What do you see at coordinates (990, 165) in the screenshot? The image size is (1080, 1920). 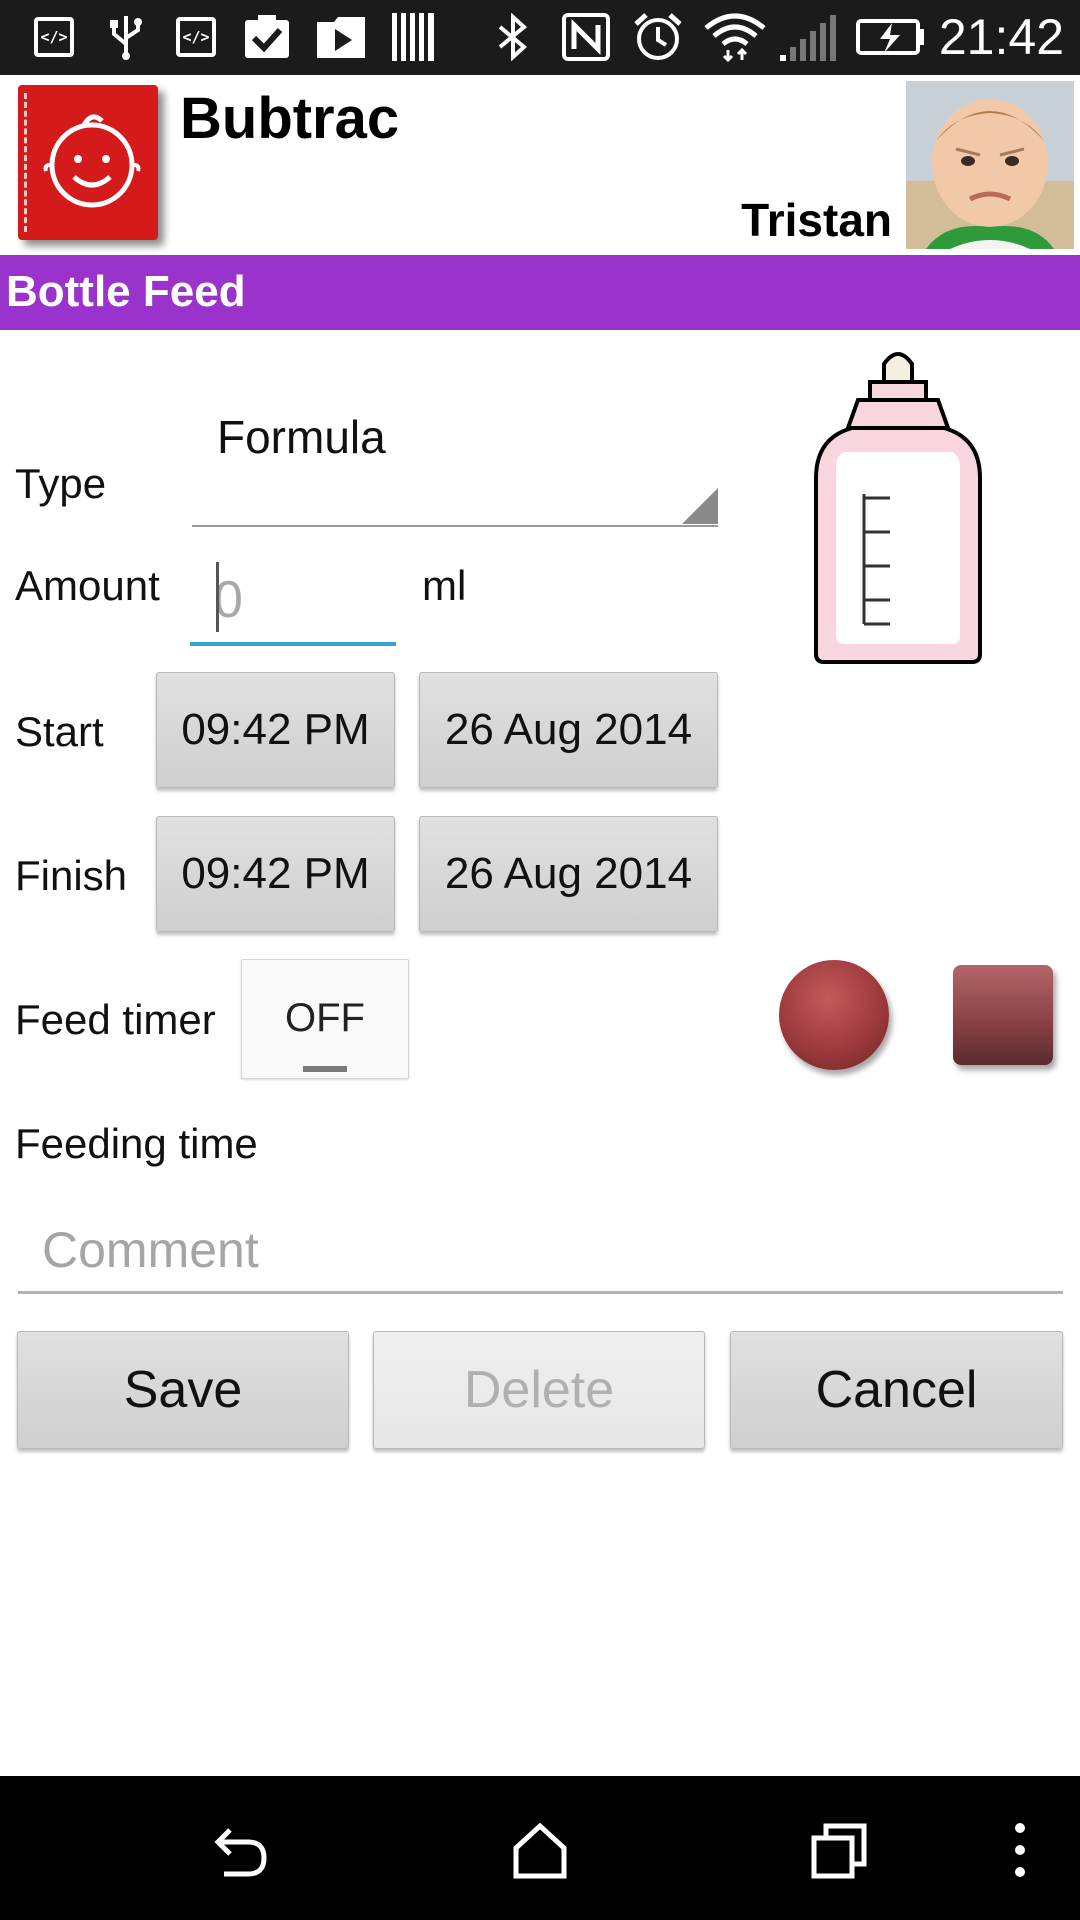 I see `child-avatar` at bounding box center [990, 165].